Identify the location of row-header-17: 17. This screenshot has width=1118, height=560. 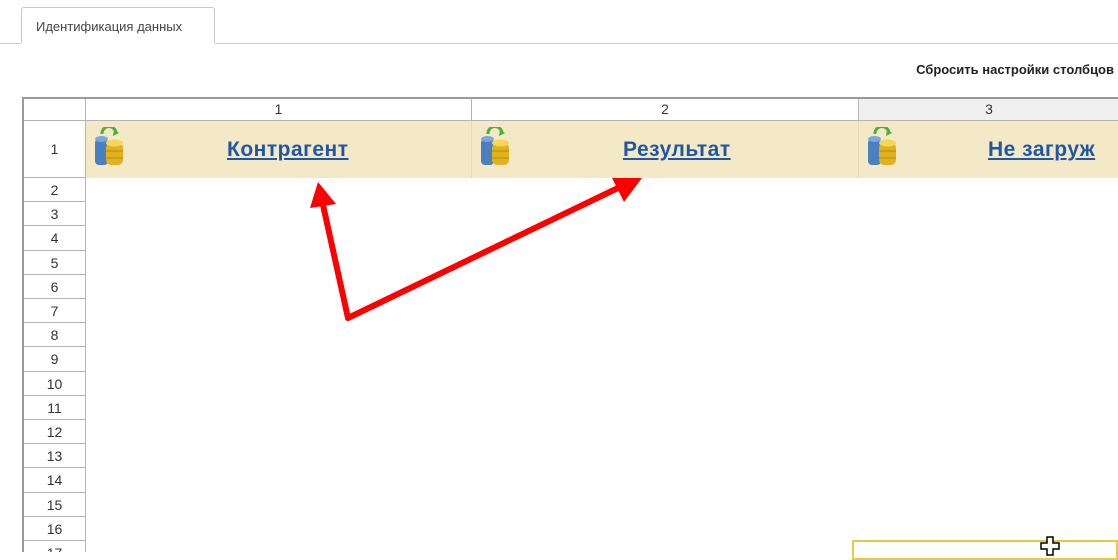
(55, 546).